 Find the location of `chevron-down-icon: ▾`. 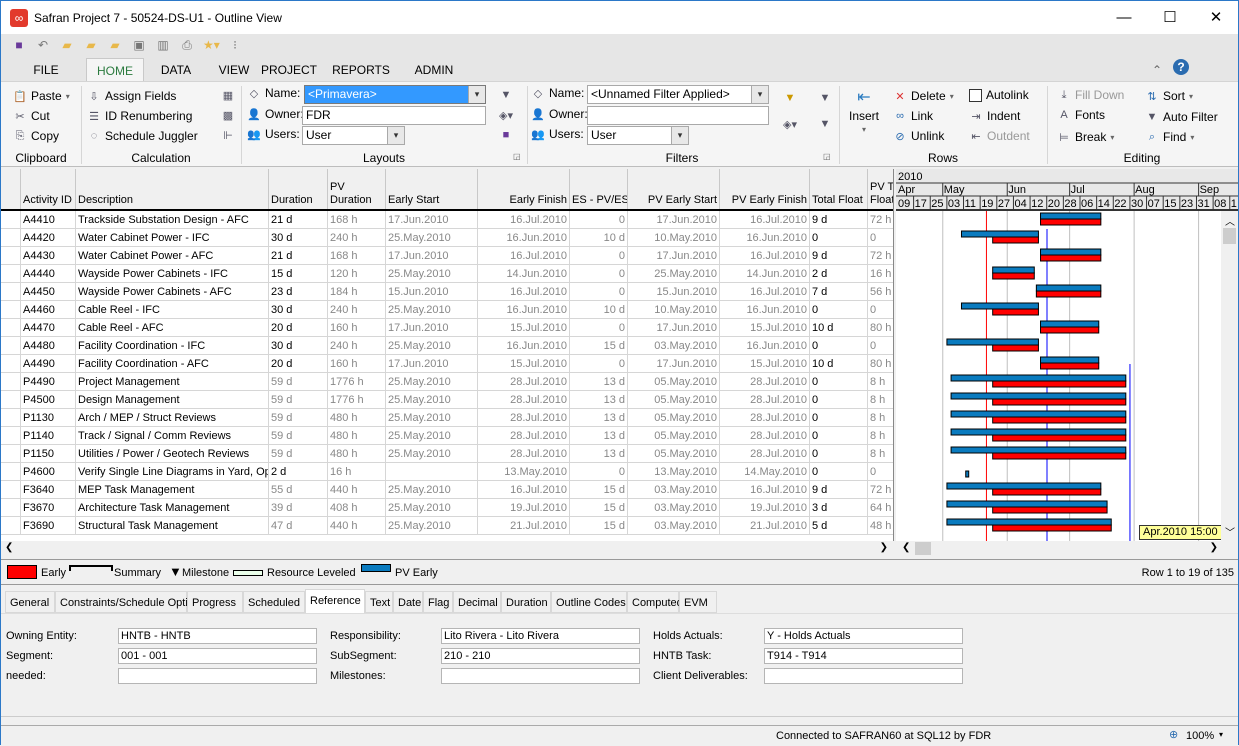

chevron-down-icon: ▾ is located at coordinates (476, 94).